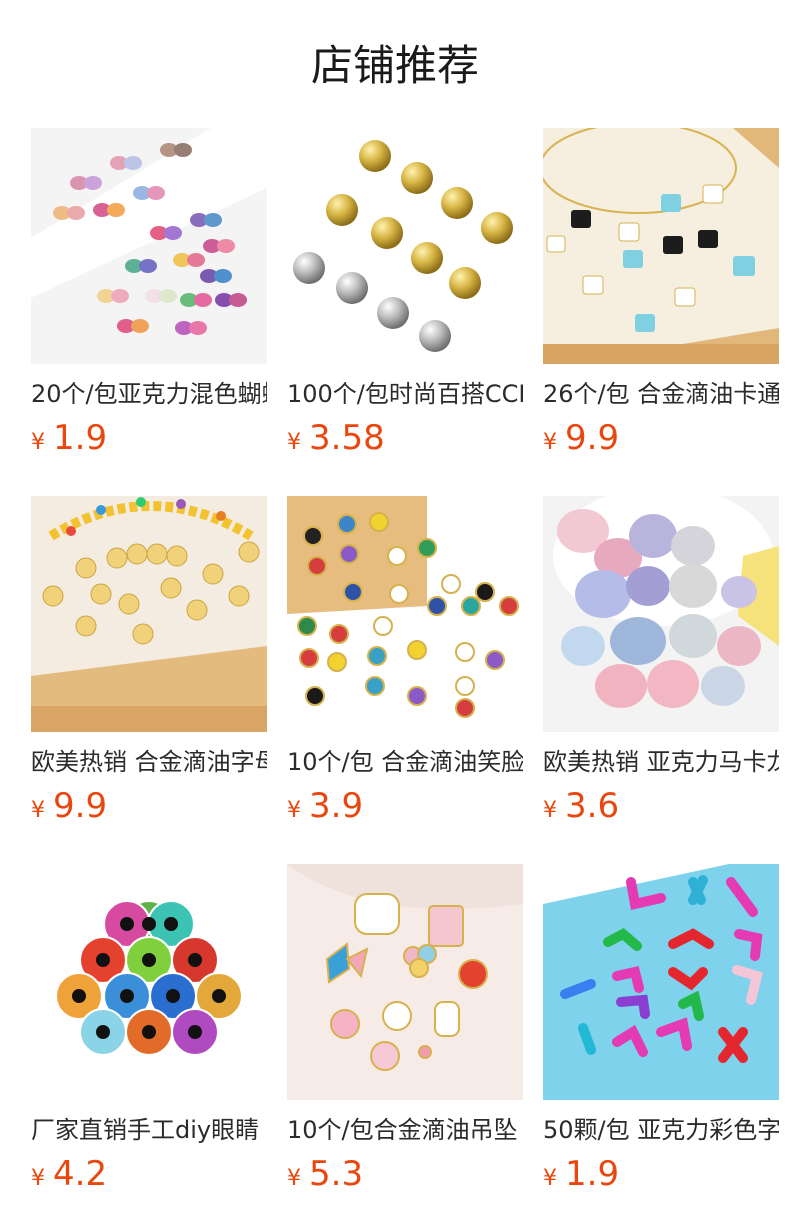 The width and height of the screenshot is (790, 1232). I want to click on product-image-enamel-pendants, so click(405, 982).